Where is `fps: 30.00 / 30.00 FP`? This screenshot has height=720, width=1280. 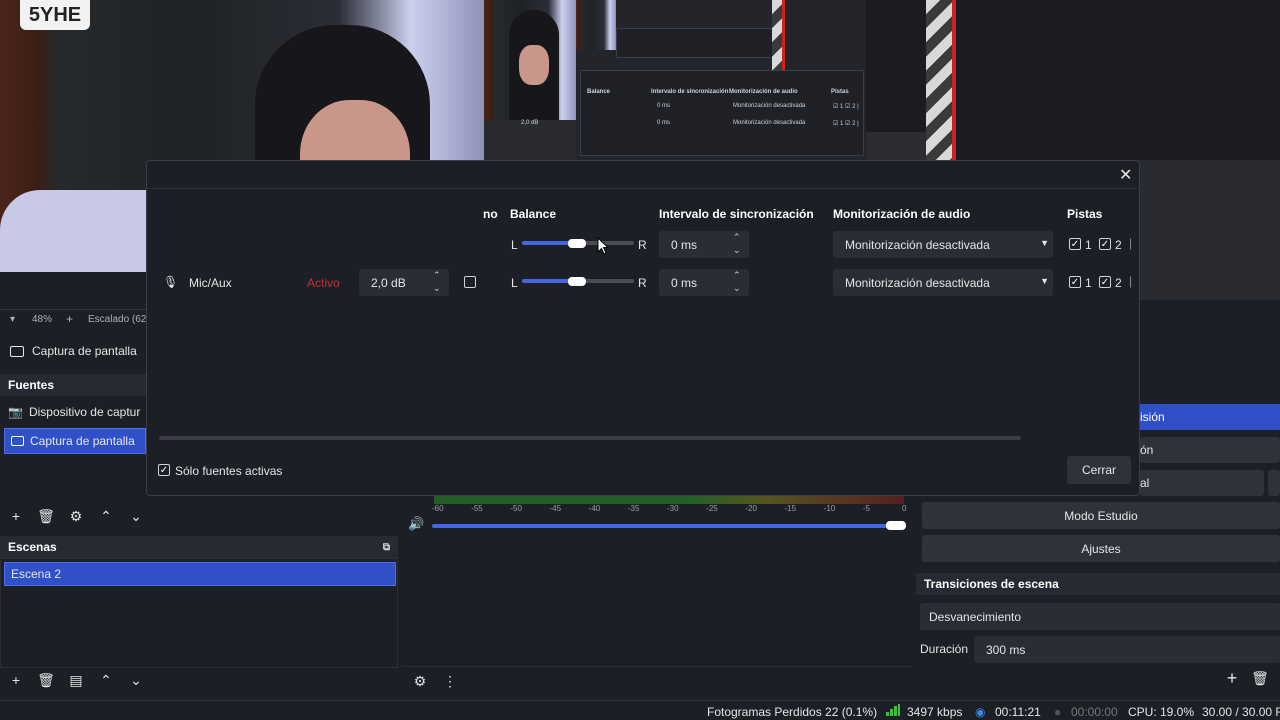 fps: 30.00 / 30.00 FP is located at coordinates (1241, 712).